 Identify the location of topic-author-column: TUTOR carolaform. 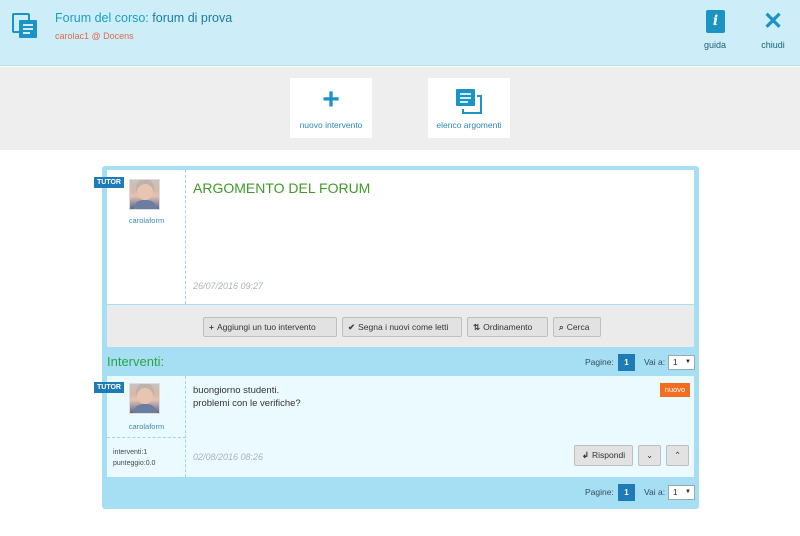
(140, 237).